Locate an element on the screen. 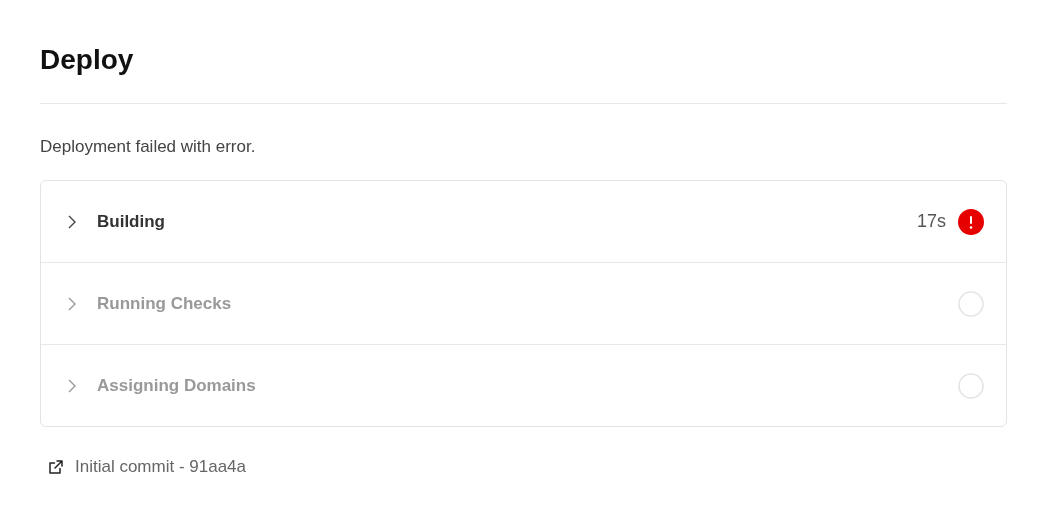  step-row: Building 17s is located at coordinates (523, 221).